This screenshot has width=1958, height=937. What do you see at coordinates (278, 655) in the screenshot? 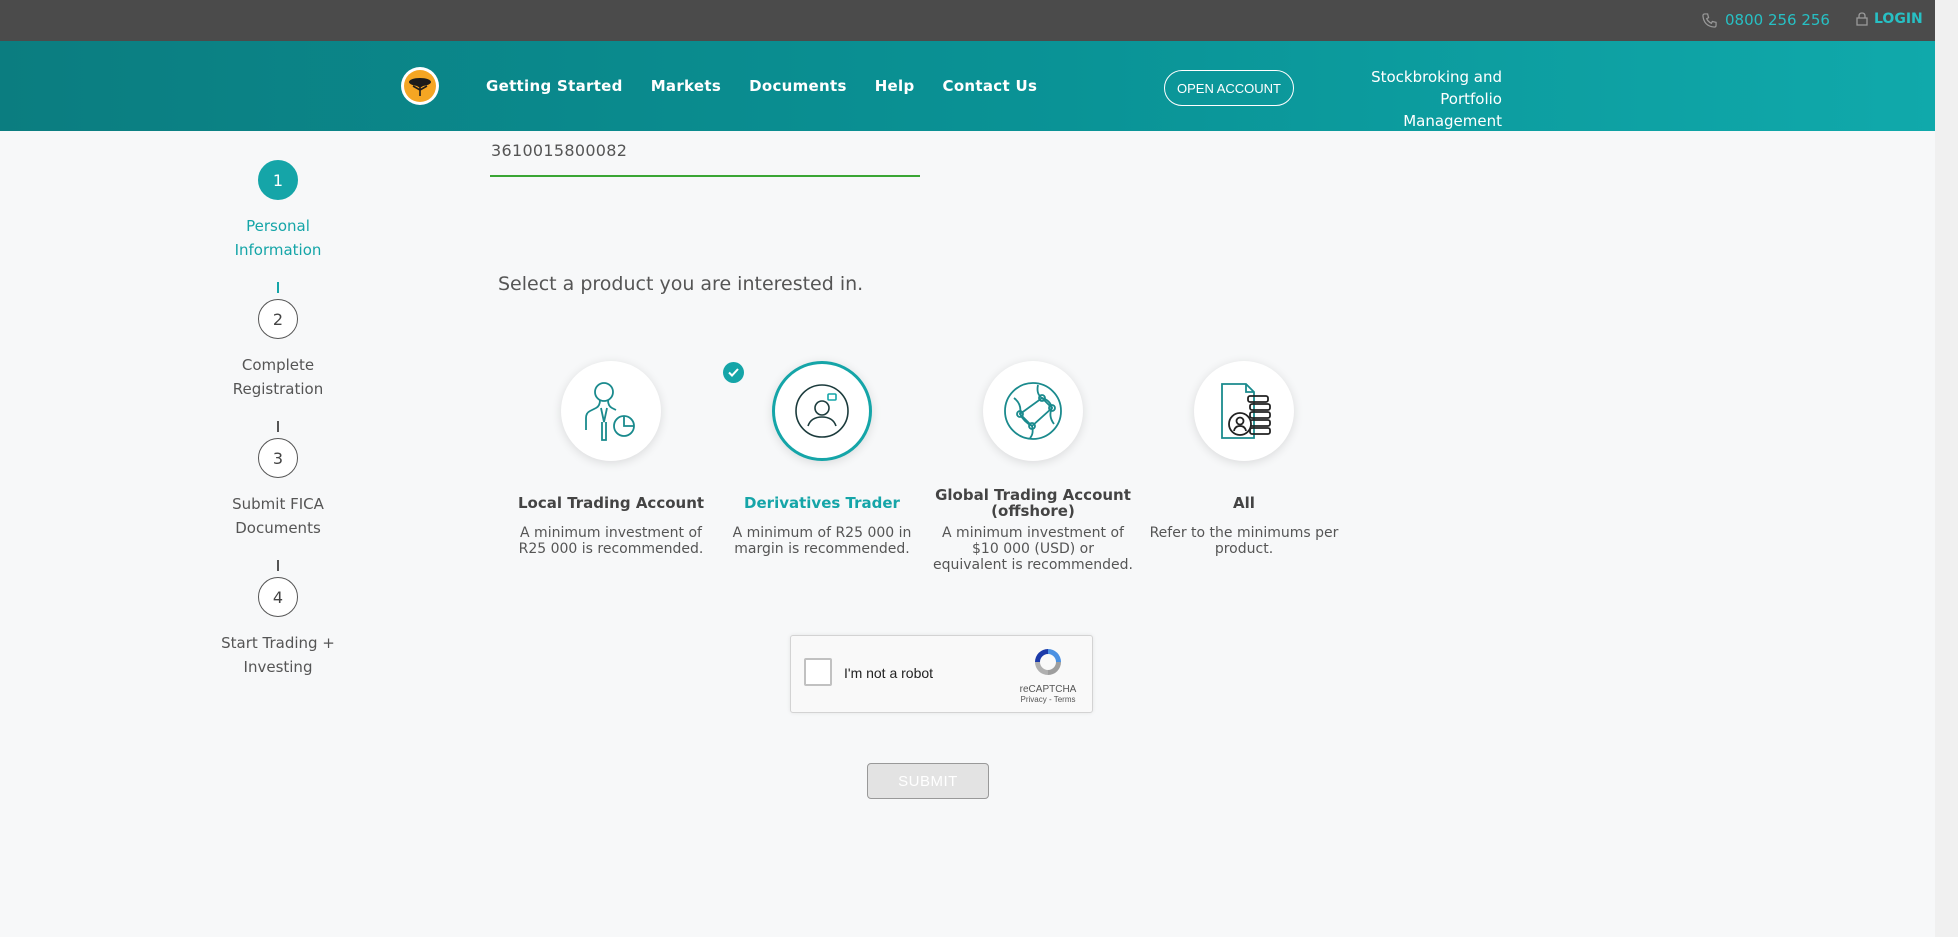
I see `step-label: Start Trading + Investing` at bounding box center [278, 655].